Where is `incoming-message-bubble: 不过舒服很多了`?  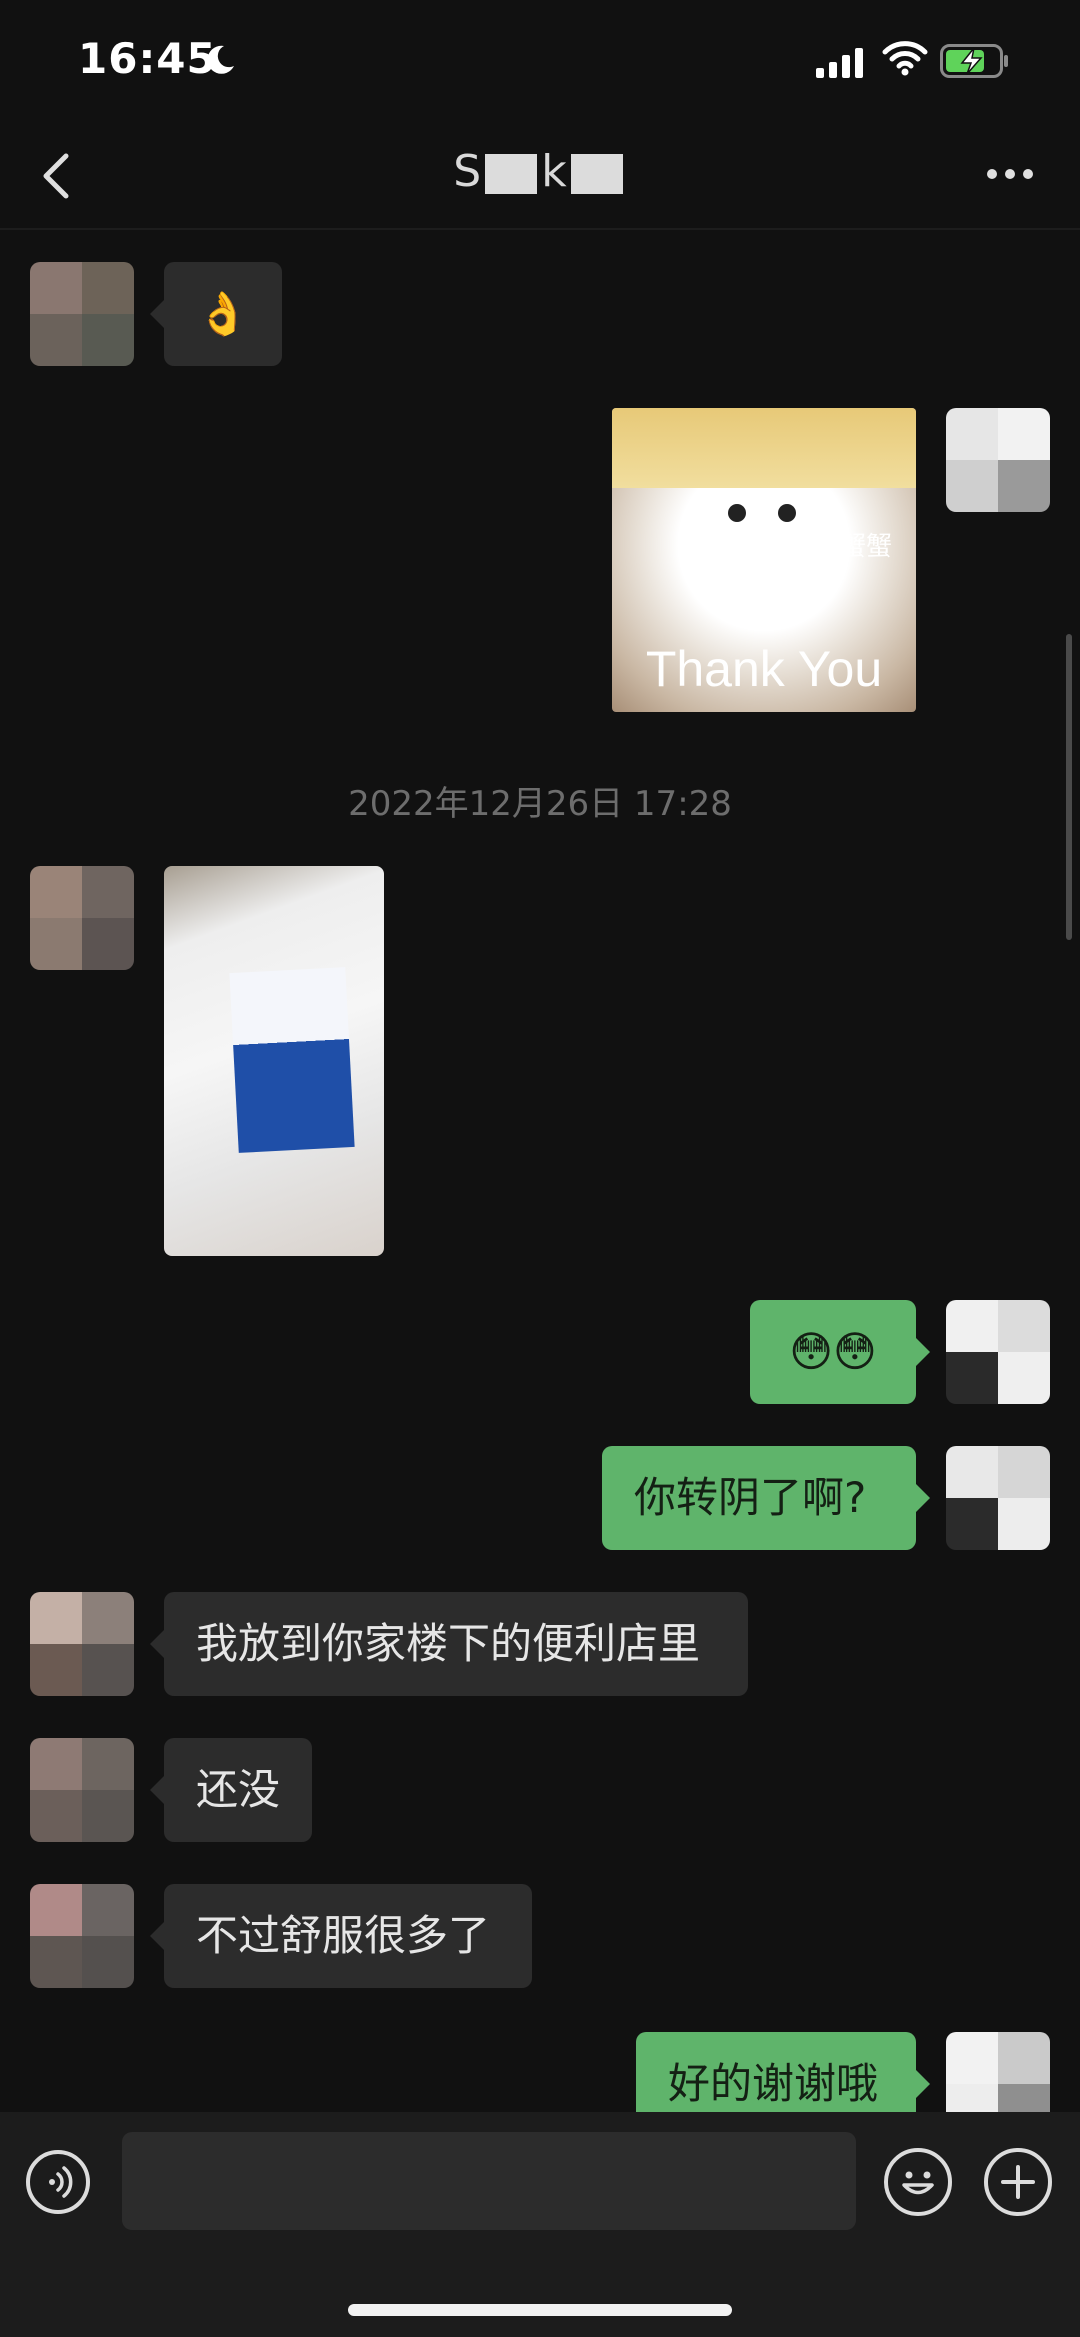 incoming-message-bubble: 不过舒服很多了 is located at coordinates (341, 1936).